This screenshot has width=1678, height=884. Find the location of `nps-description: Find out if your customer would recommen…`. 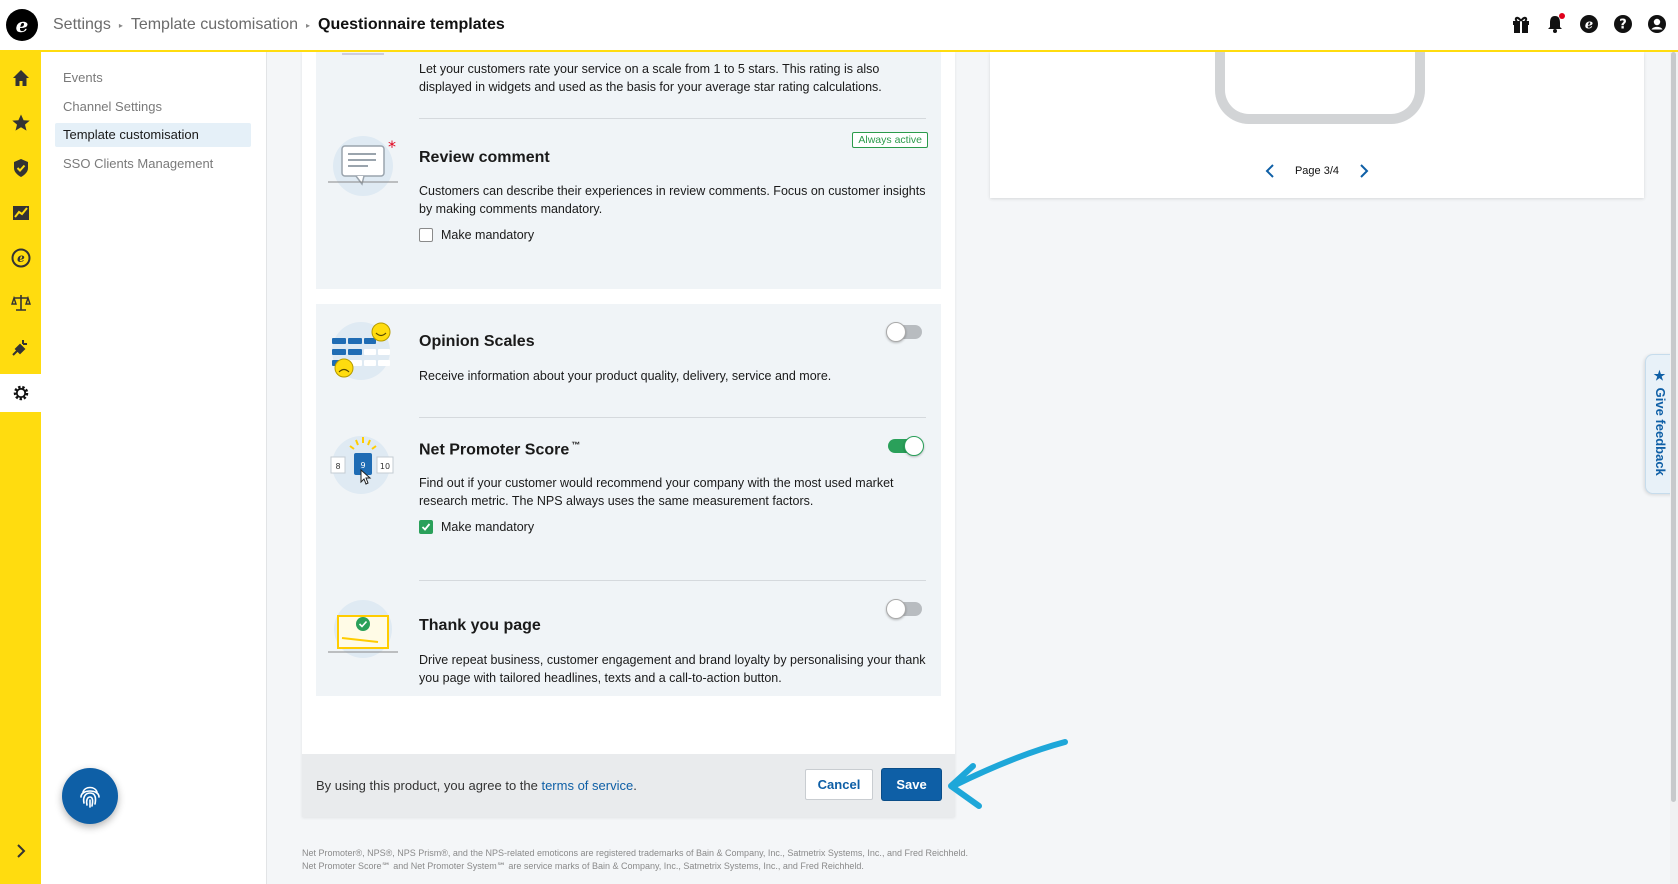

nps-description: Find out if your customer would recommen… is located at coordinates (656, 492).